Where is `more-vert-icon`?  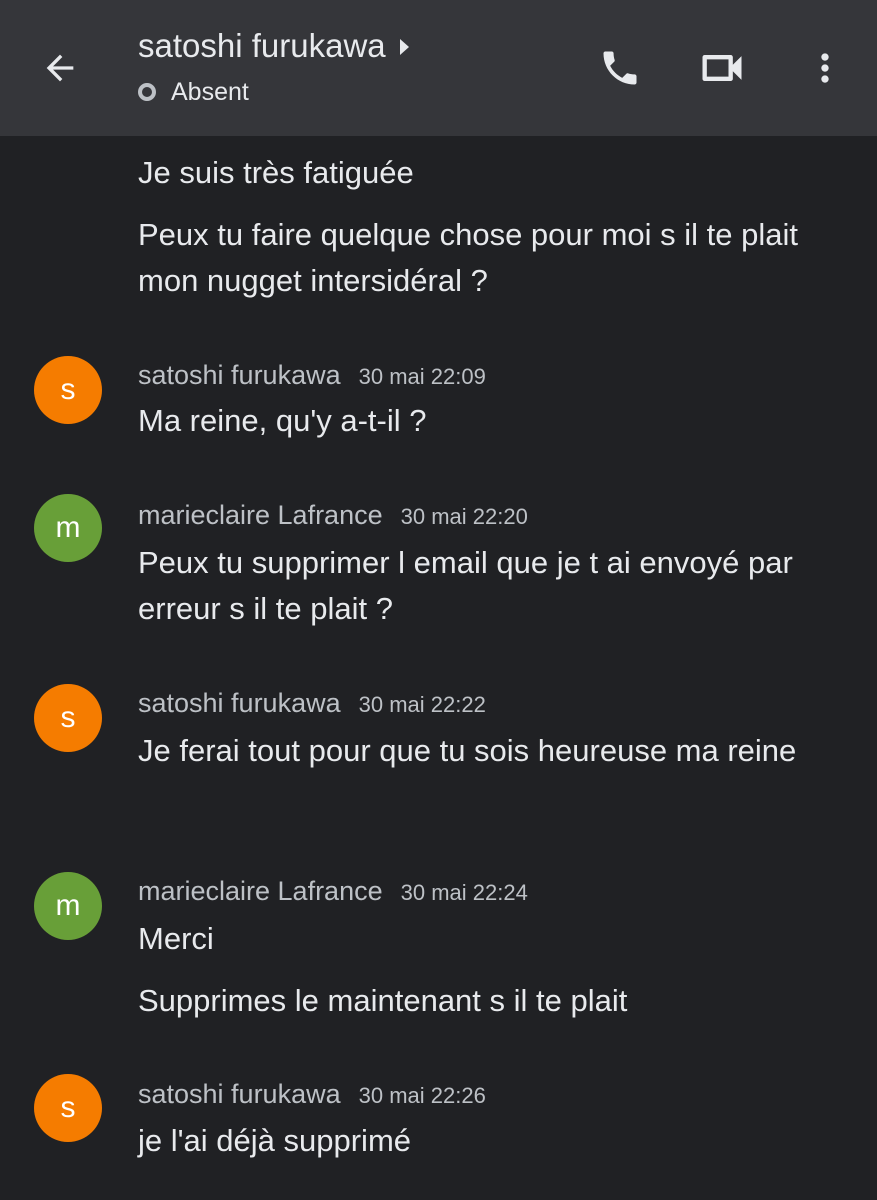
more-vert-icon is located at coordinates (825, 68).